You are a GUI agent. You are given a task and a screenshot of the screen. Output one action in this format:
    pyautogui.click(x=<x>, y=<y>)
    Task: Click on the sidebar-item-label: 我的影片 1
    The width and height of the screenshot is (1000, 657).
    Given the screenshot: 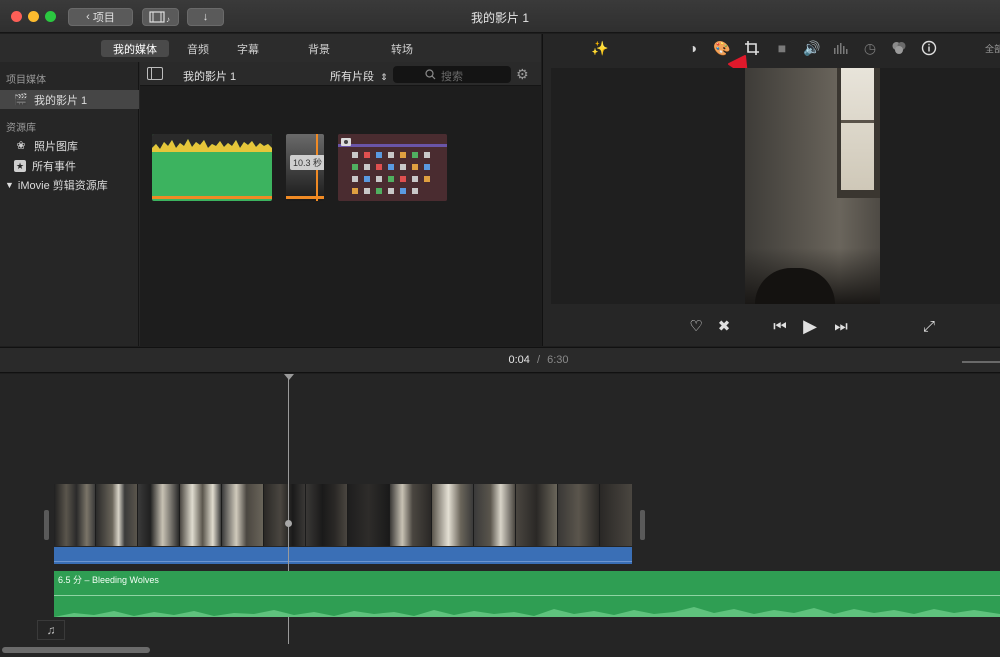 What is the action you would take?
    pyautogui.click(x=61, y=100)
    